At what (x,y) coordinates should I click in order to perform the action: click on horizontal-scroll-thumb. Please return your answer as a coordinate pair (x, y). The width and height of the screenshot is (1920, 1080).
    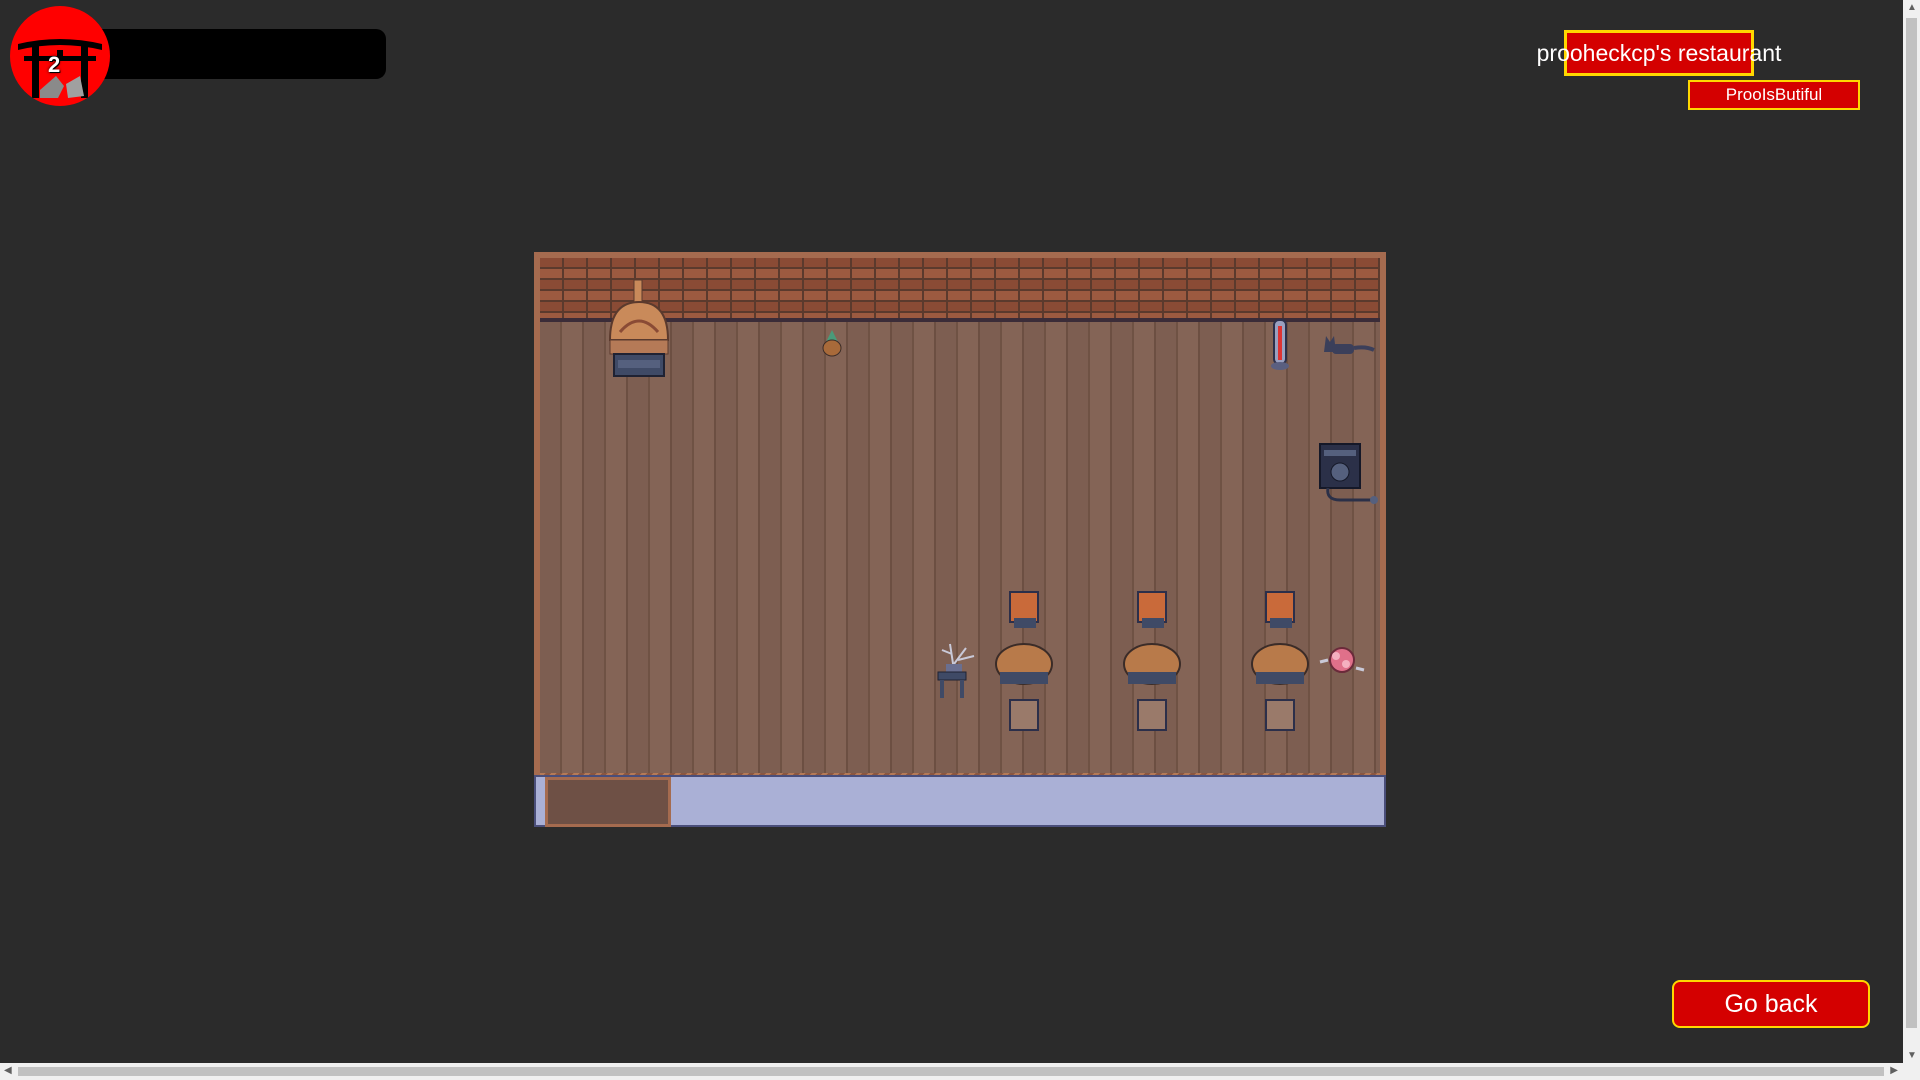
    Looking at the image, I should click on (951, 1071).